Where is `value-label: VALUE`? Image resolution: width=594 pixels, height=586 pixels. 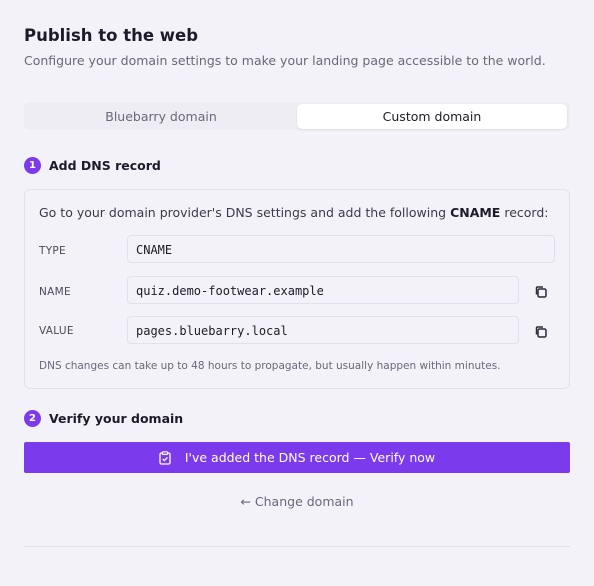
value-label: VALUE is located at coordinates (56, 331).